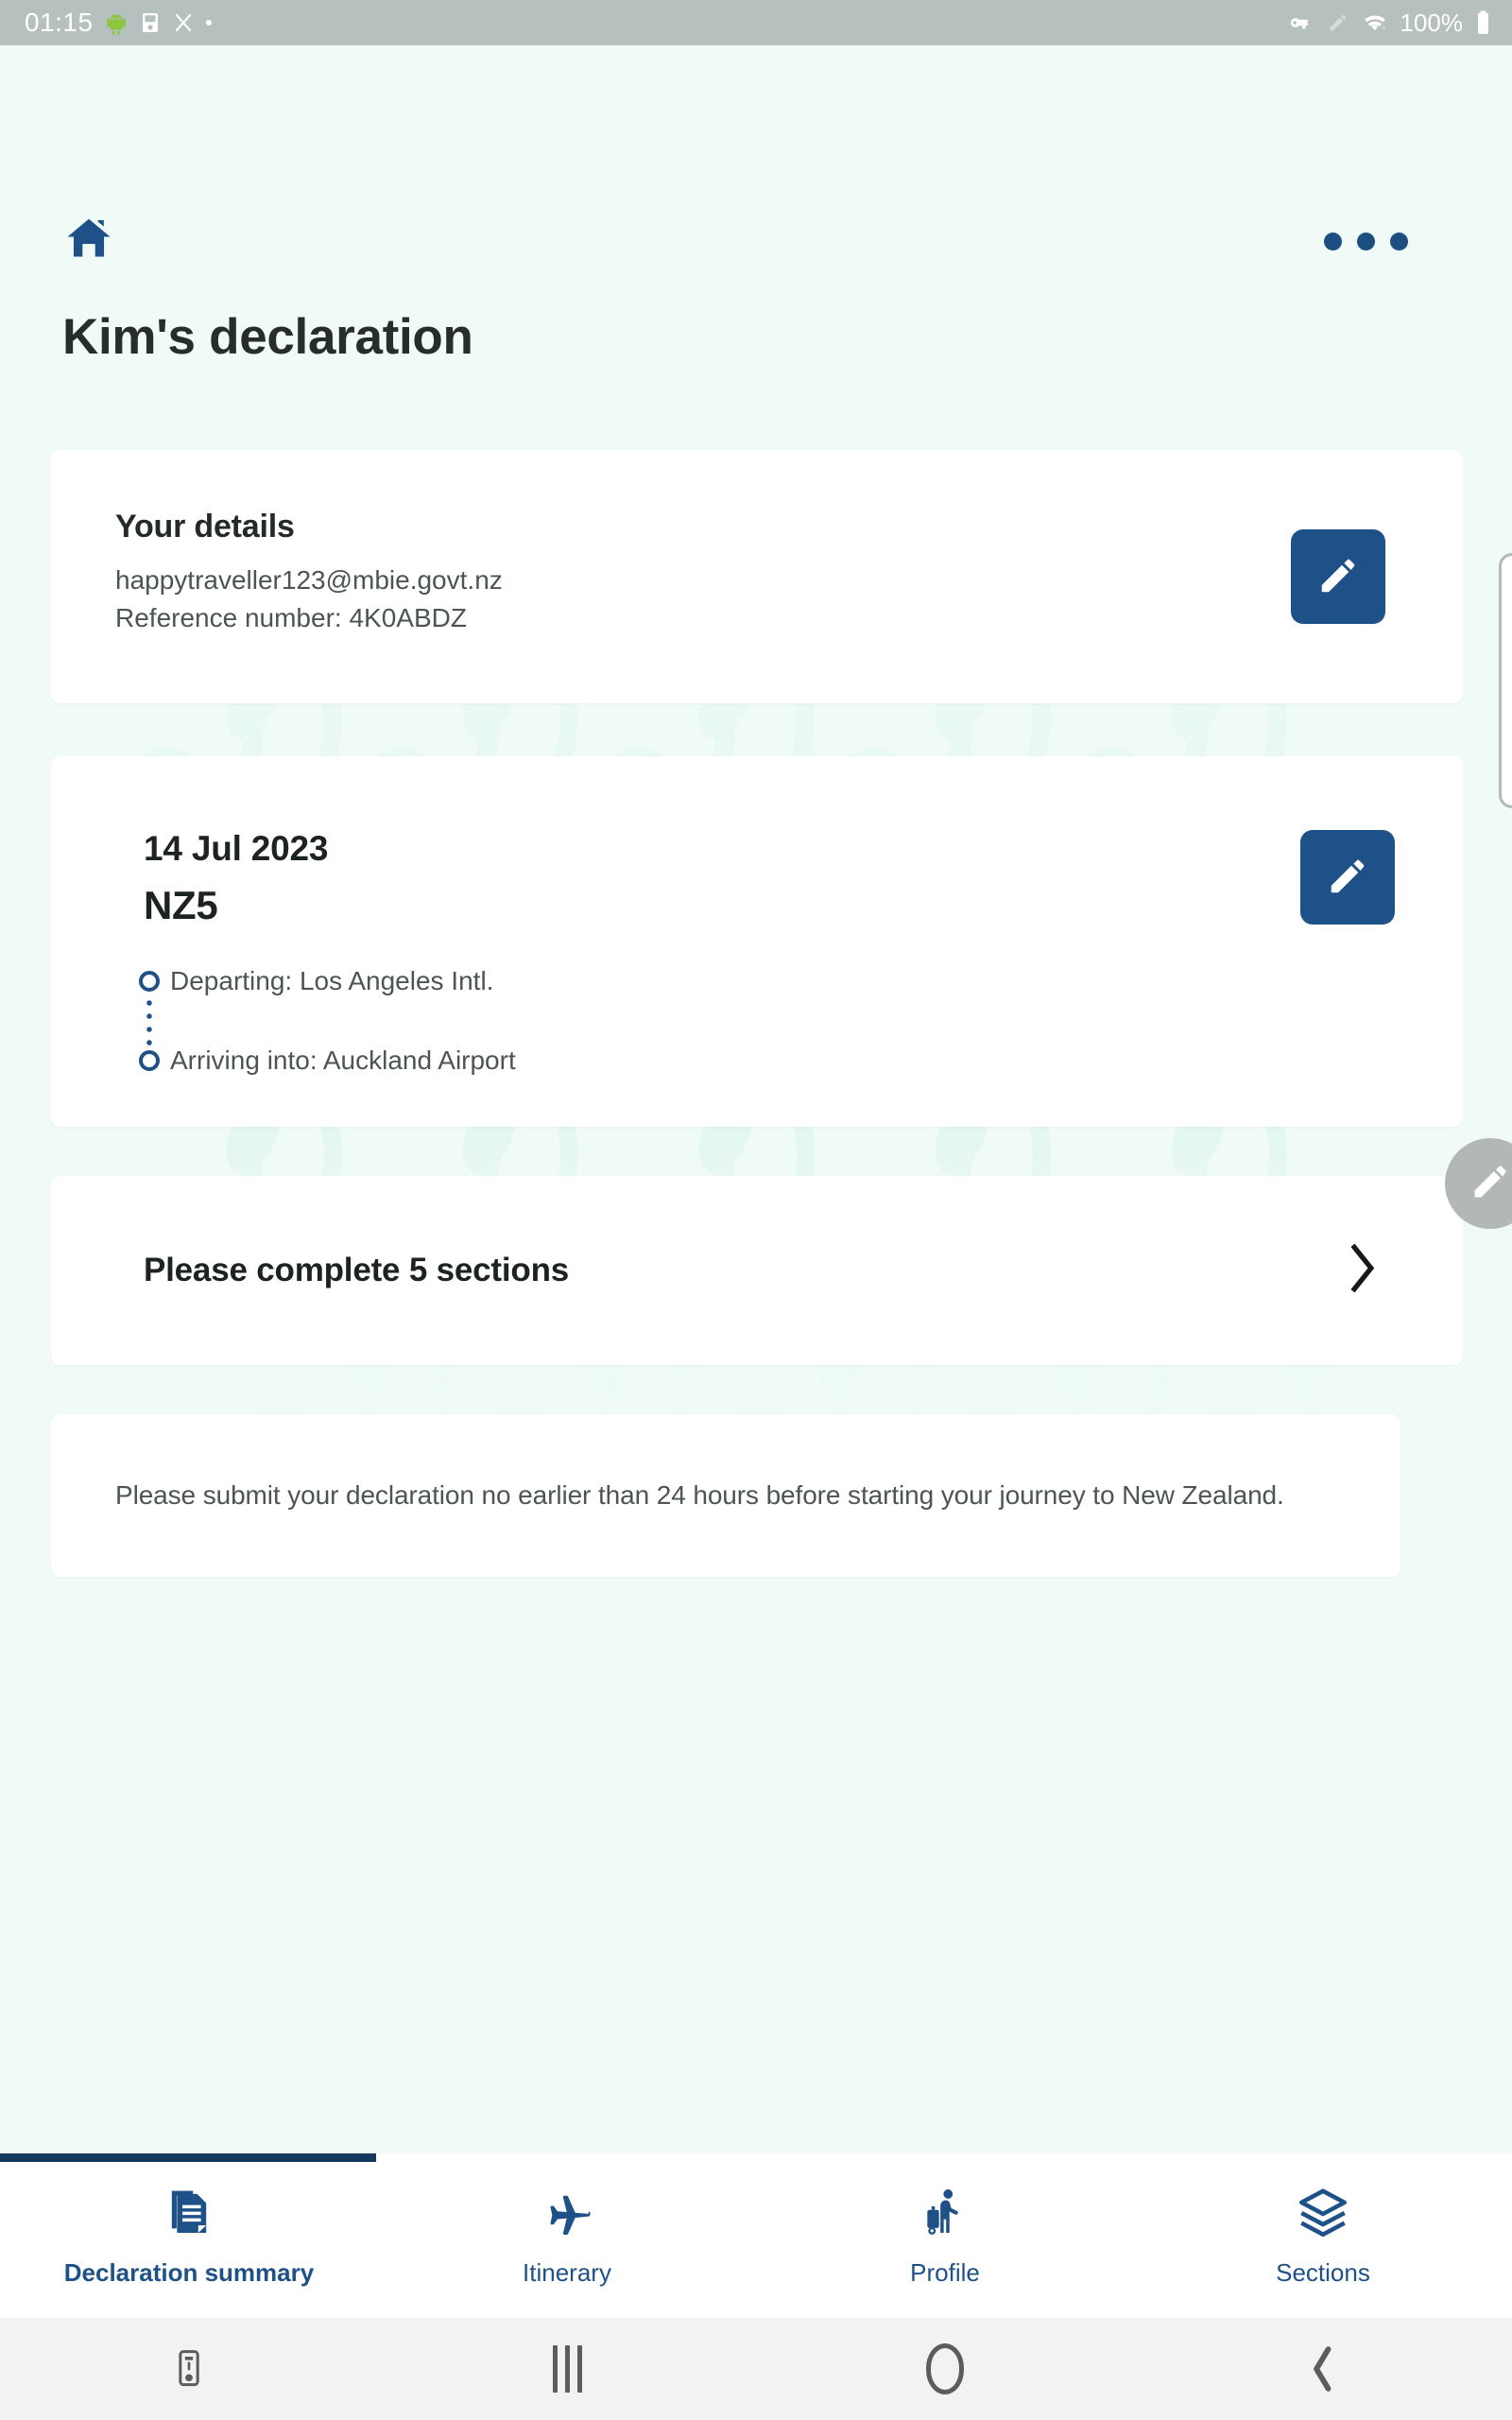  I want to click on complete-sections-card: Please complete 5 sections, so click(757, 1270).